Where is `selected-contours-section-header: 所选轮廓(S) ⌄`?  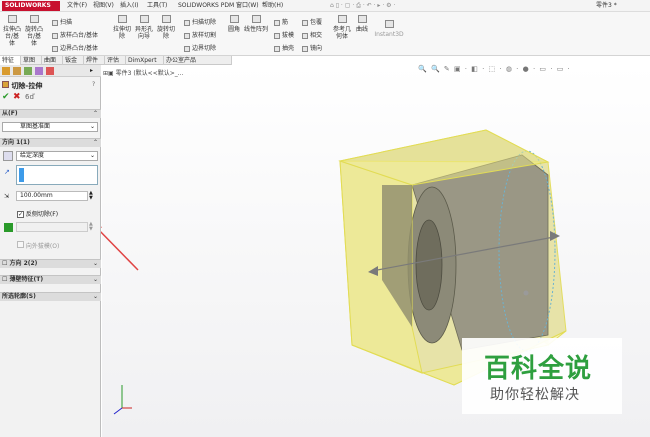
selected-contours-section-header: 所选轮廓(S) ⌄ is located at coordinates (50, 296).